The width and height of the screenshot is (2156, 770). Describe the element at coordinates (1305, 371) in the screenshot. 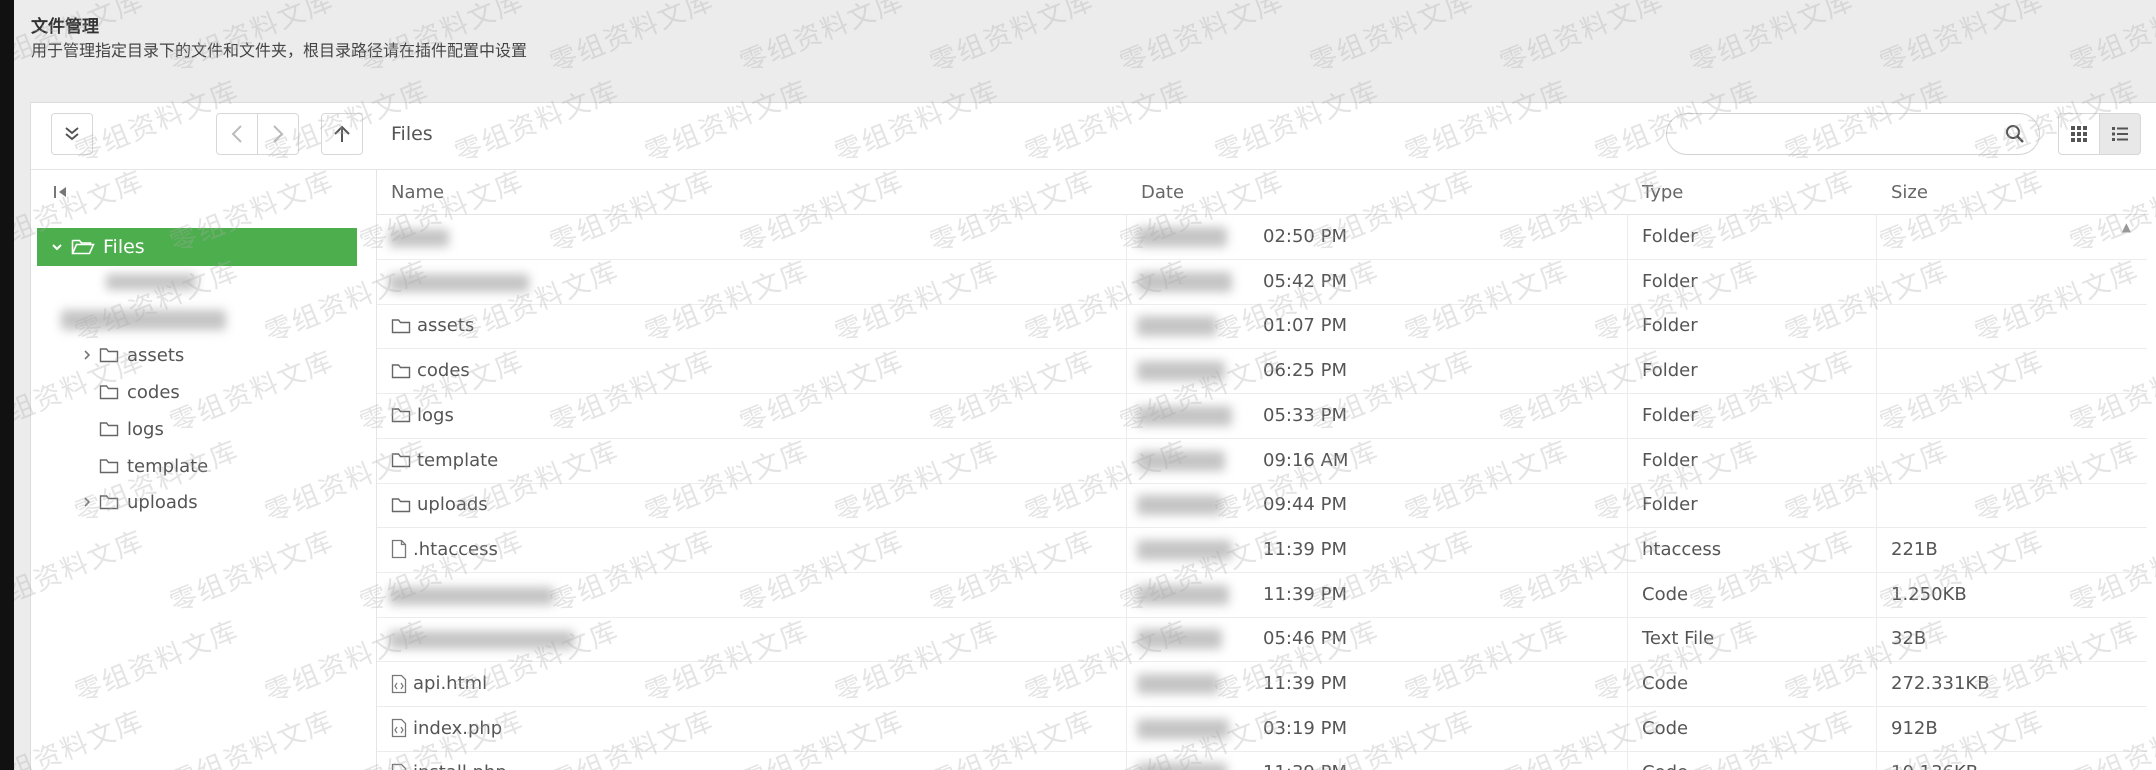

I see `file-date: 06:25 PM` at that location.